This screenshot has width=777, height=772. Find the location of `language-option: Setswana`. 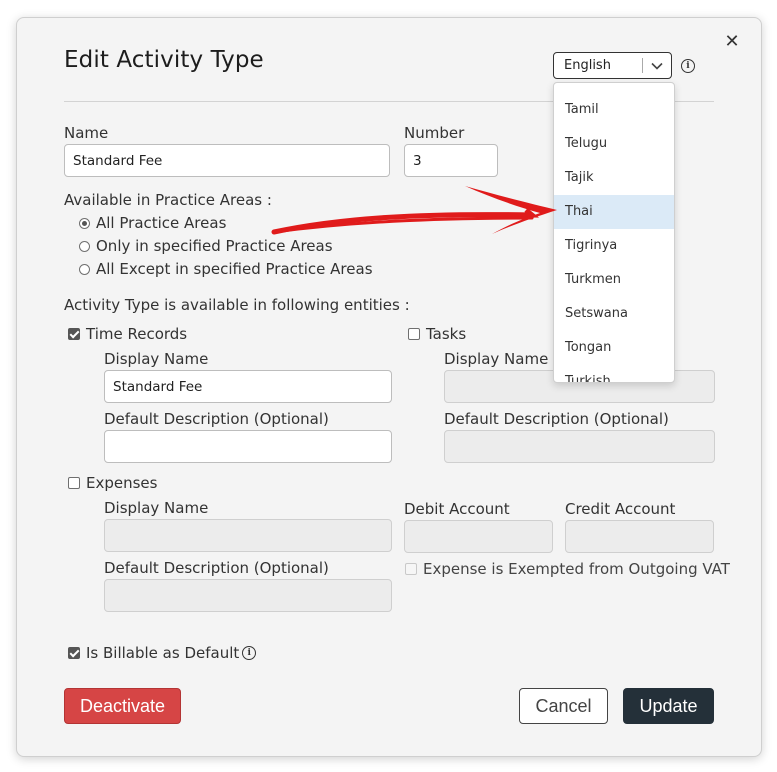

language-option: Setswana is located at coordinates (614, 314).